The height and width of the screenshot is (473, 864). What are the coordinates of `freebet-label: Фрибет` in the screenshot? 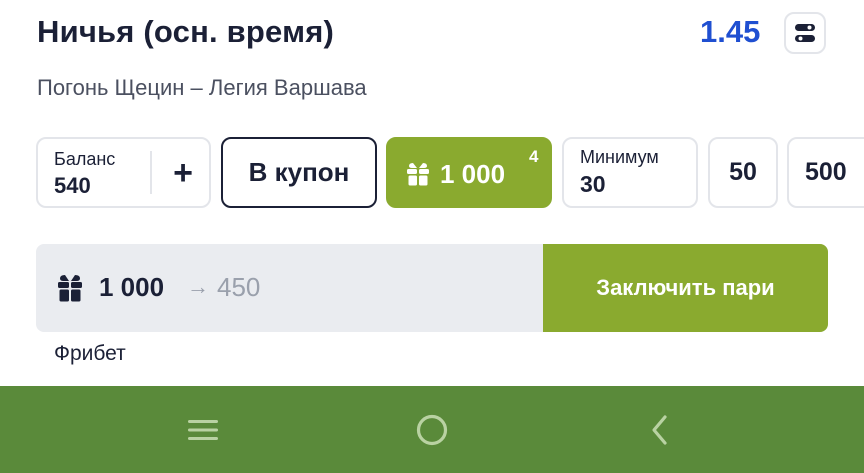 It's located at (90, 353).